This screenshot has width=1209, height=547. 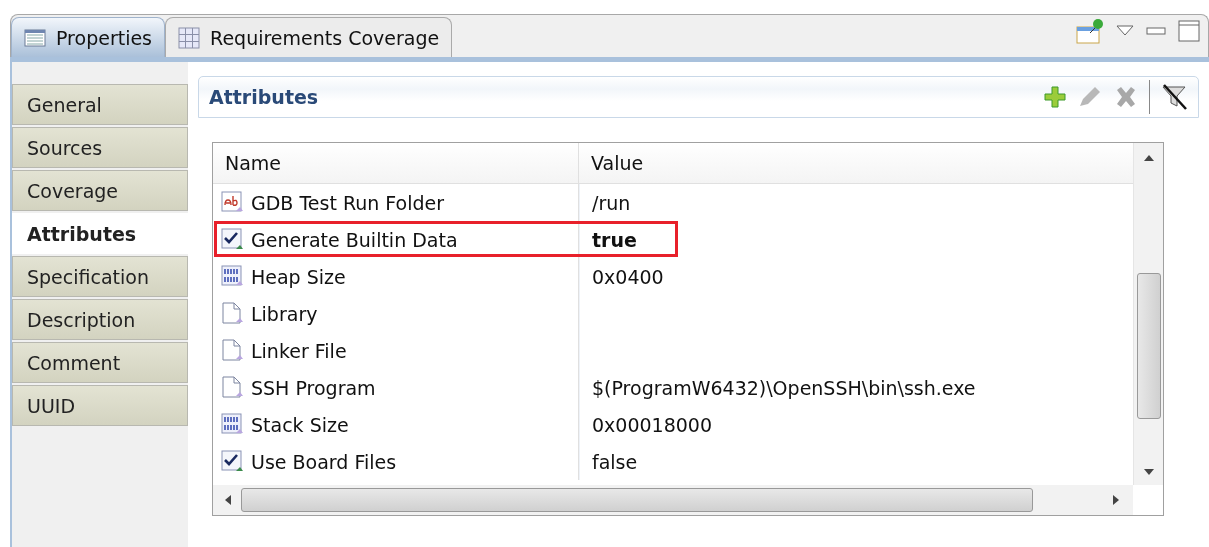 What do you see at coordinates (233, 202) in the screenshot?
I see `text-field-icon` at bounding box center [233, 202].